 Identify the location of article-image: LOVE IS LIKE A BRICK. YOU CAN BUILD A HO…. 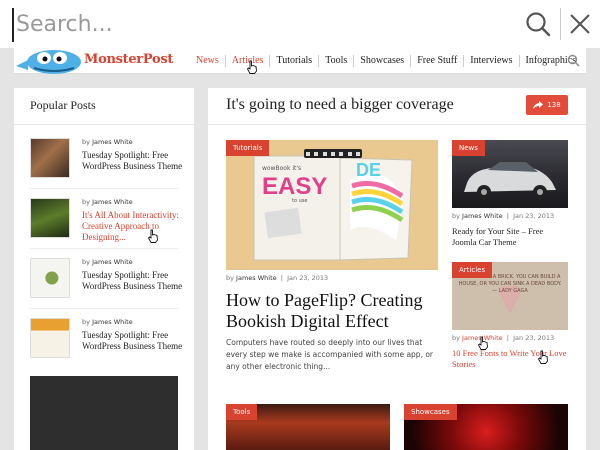
(510, 296).